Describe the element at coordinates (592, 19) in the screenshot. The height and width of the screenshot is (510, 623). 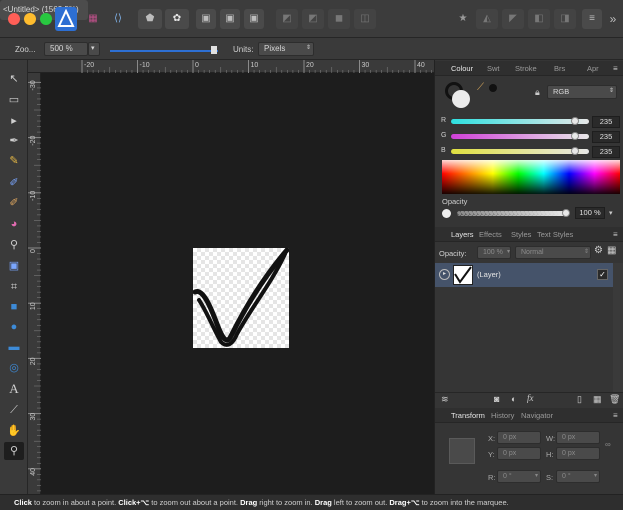
I see `hamburger-menu-icon: ≡` at that location.